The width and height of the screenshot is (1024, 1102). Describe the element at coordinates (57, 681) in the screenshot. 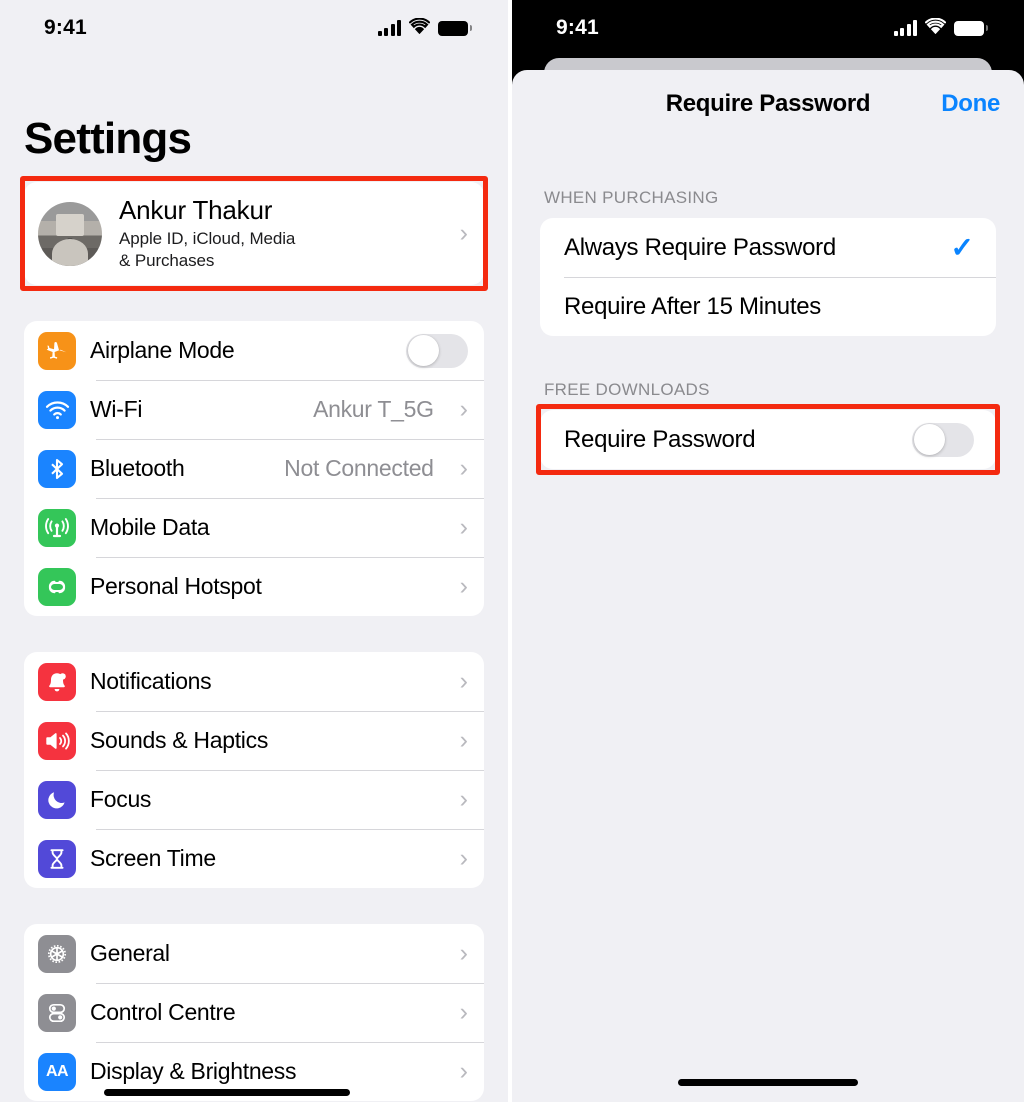

I see `bell-icon` at that location.